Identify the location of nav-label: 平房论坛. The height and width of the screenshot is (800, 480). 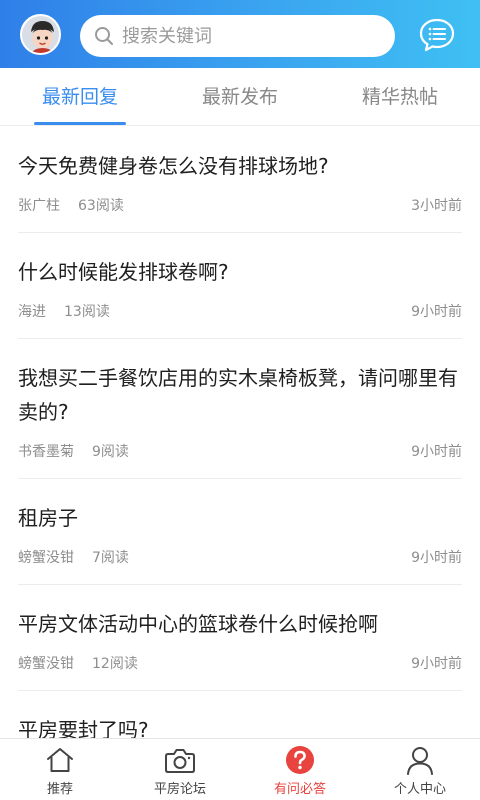
(179, 789).